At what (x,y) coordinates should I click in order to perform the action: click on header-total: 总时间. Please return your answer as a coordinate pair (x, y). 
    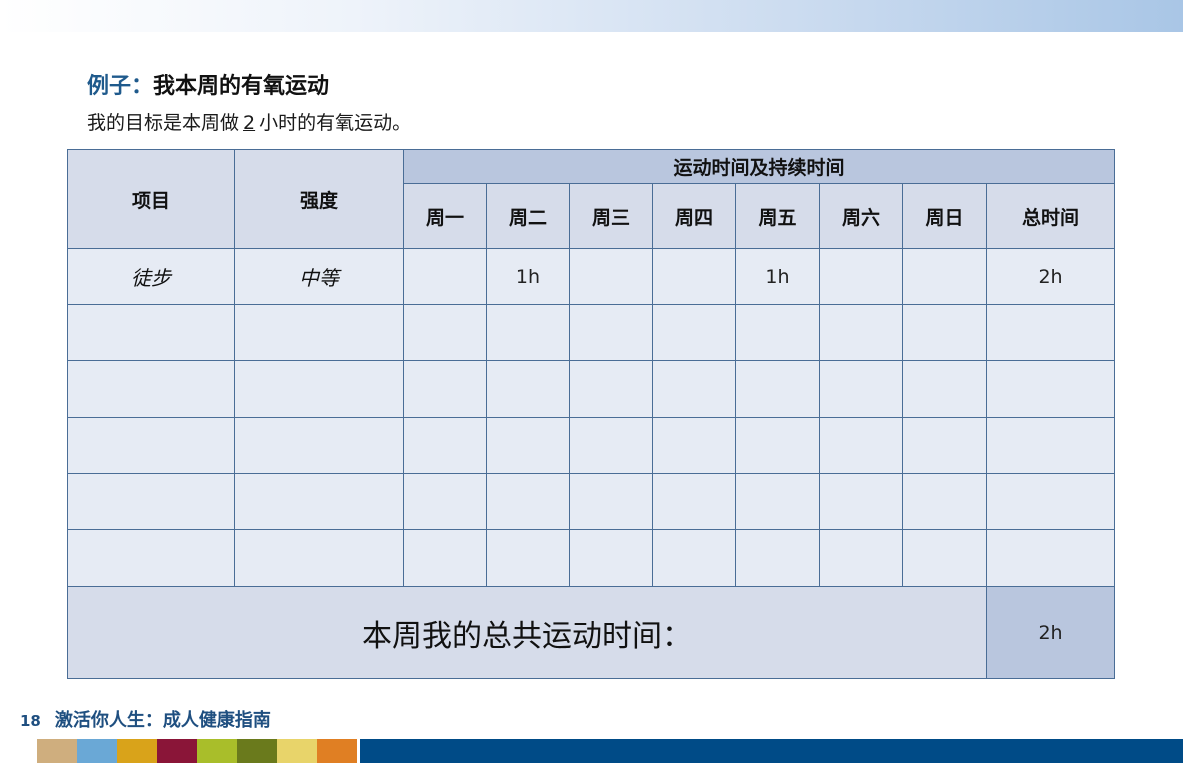
    Looking at the image, I should click on (1050, 216).